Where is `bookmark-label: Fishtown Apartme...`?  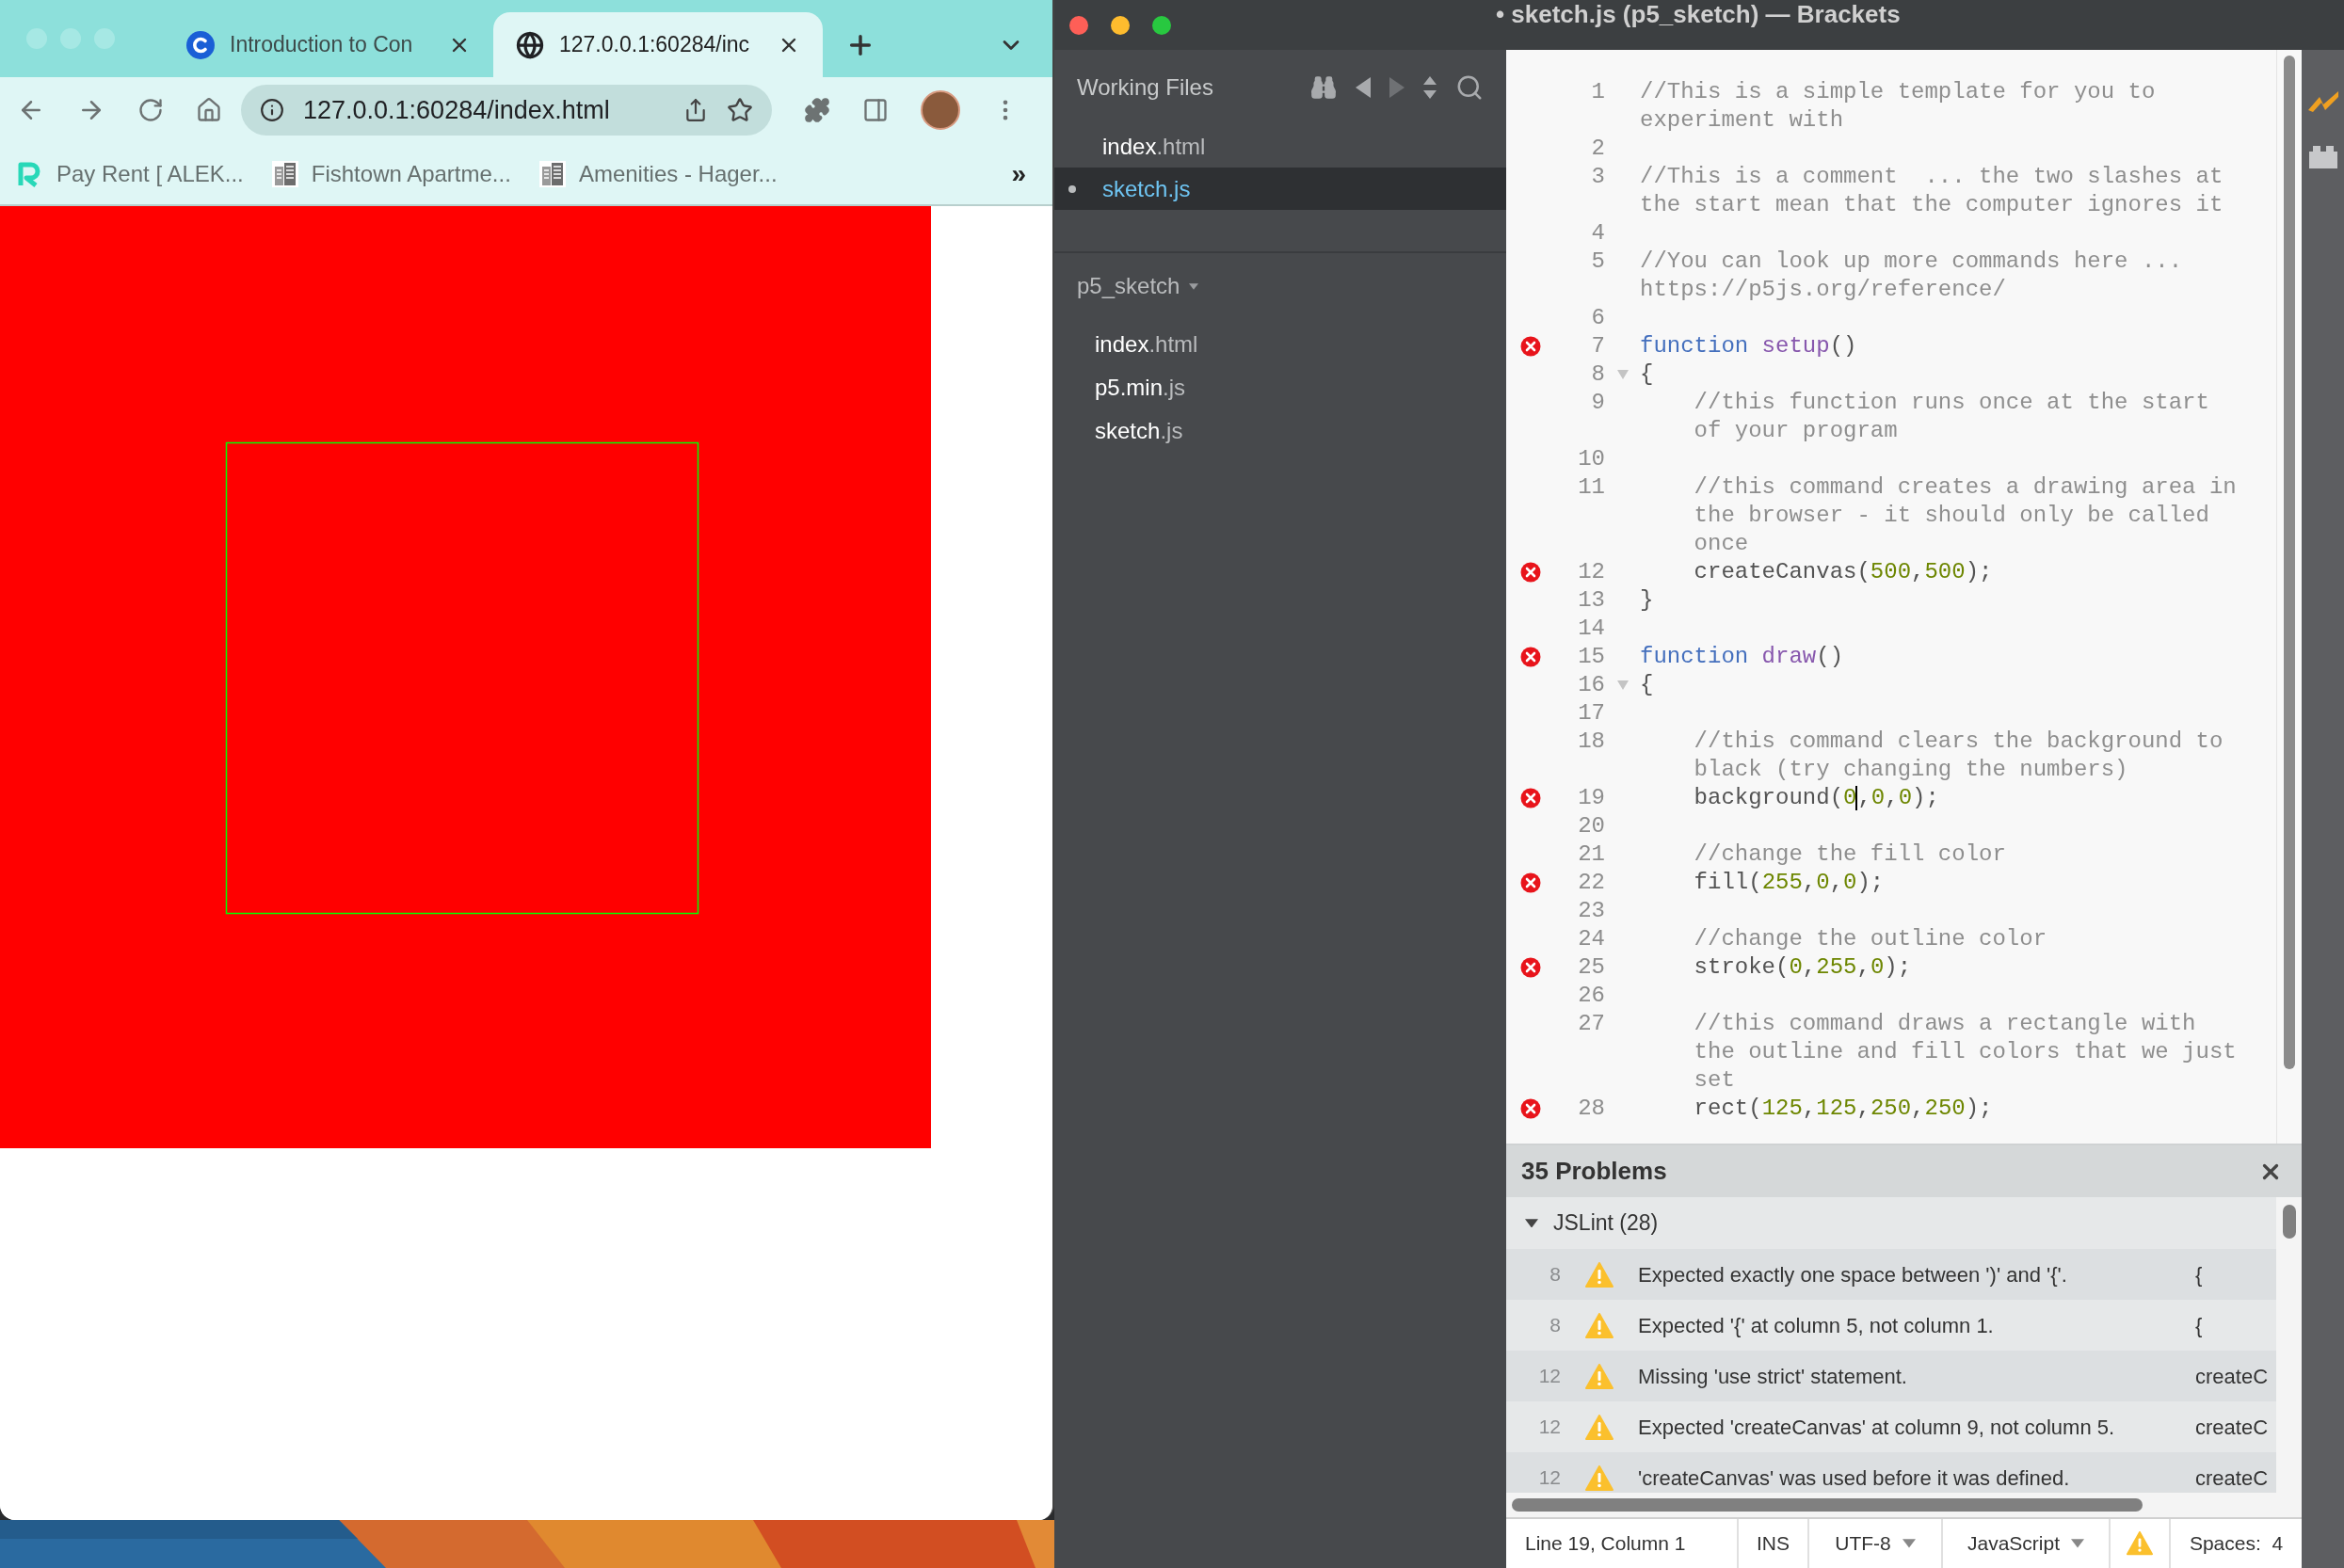 bookmark-label: Fishtown Apartme... is located at coordinates (411, 173).